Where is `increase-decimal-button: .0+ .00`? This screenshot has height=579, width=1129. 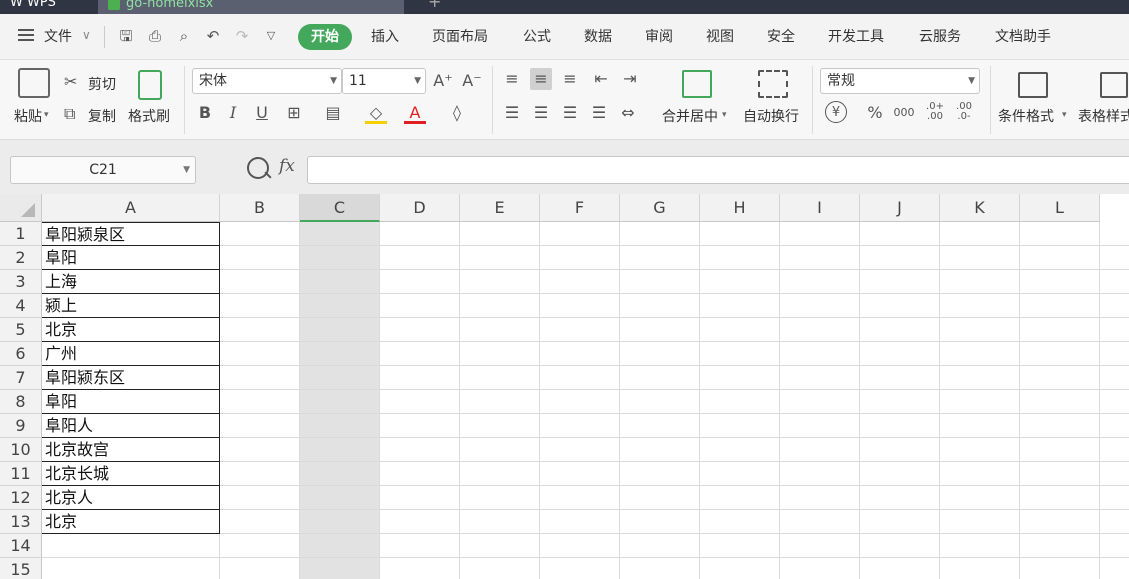
increase-decimal-button: .0+ .00 is located at coordinates (935, 113).